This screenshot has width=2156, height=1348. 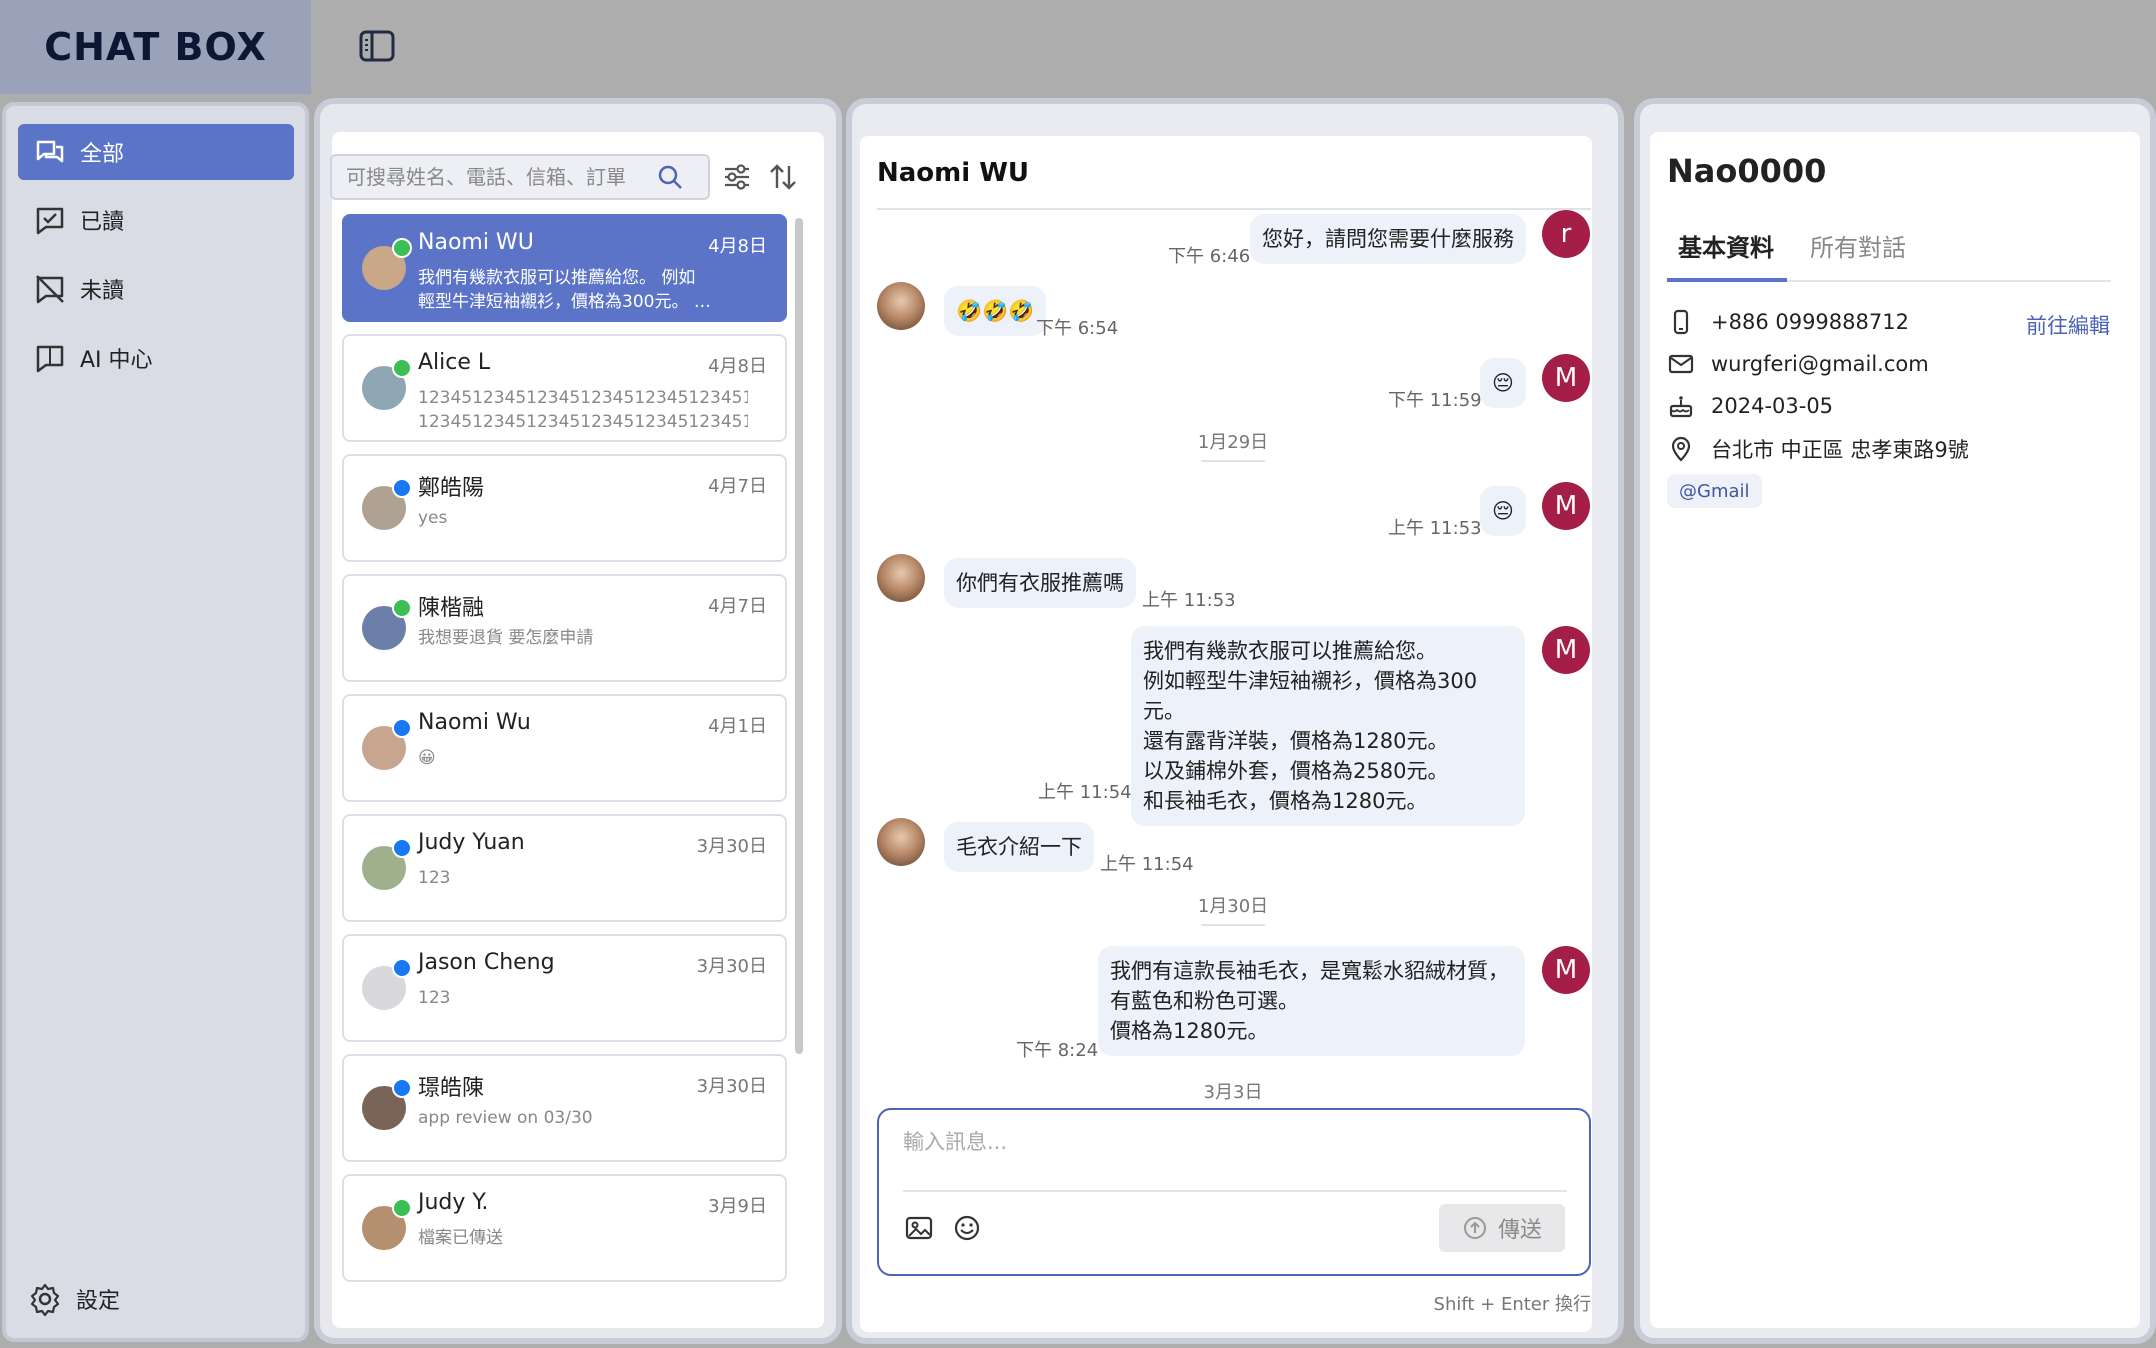 What do you see at coordinates (783, 177) in the screenshot?
I see `sort-icon` at bounding box center [783, 177].